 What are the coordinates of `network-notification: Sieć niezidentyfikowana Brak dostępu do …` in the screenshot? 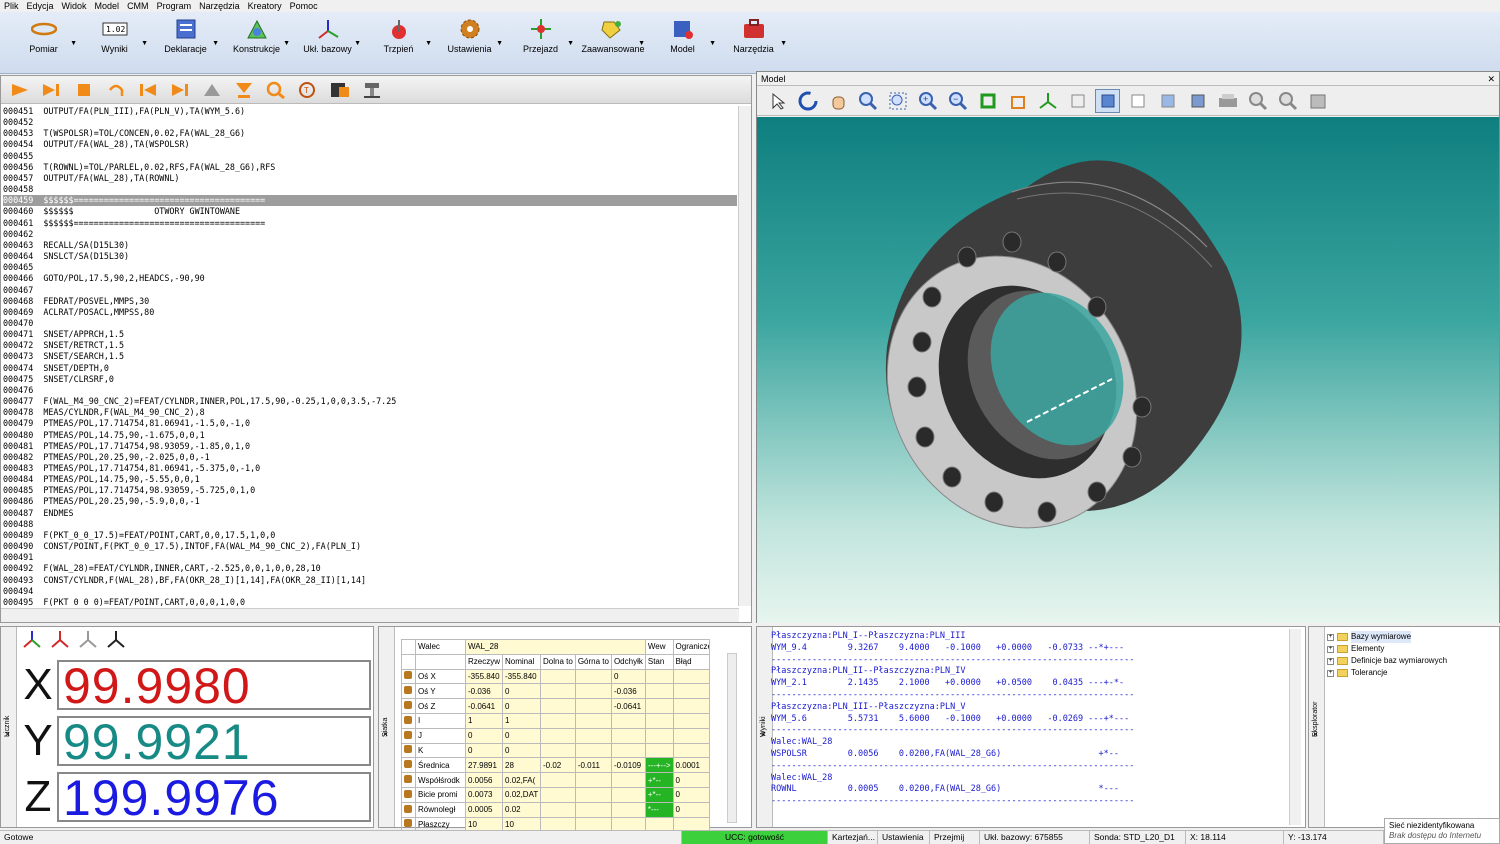 It's located at (1442, 831).